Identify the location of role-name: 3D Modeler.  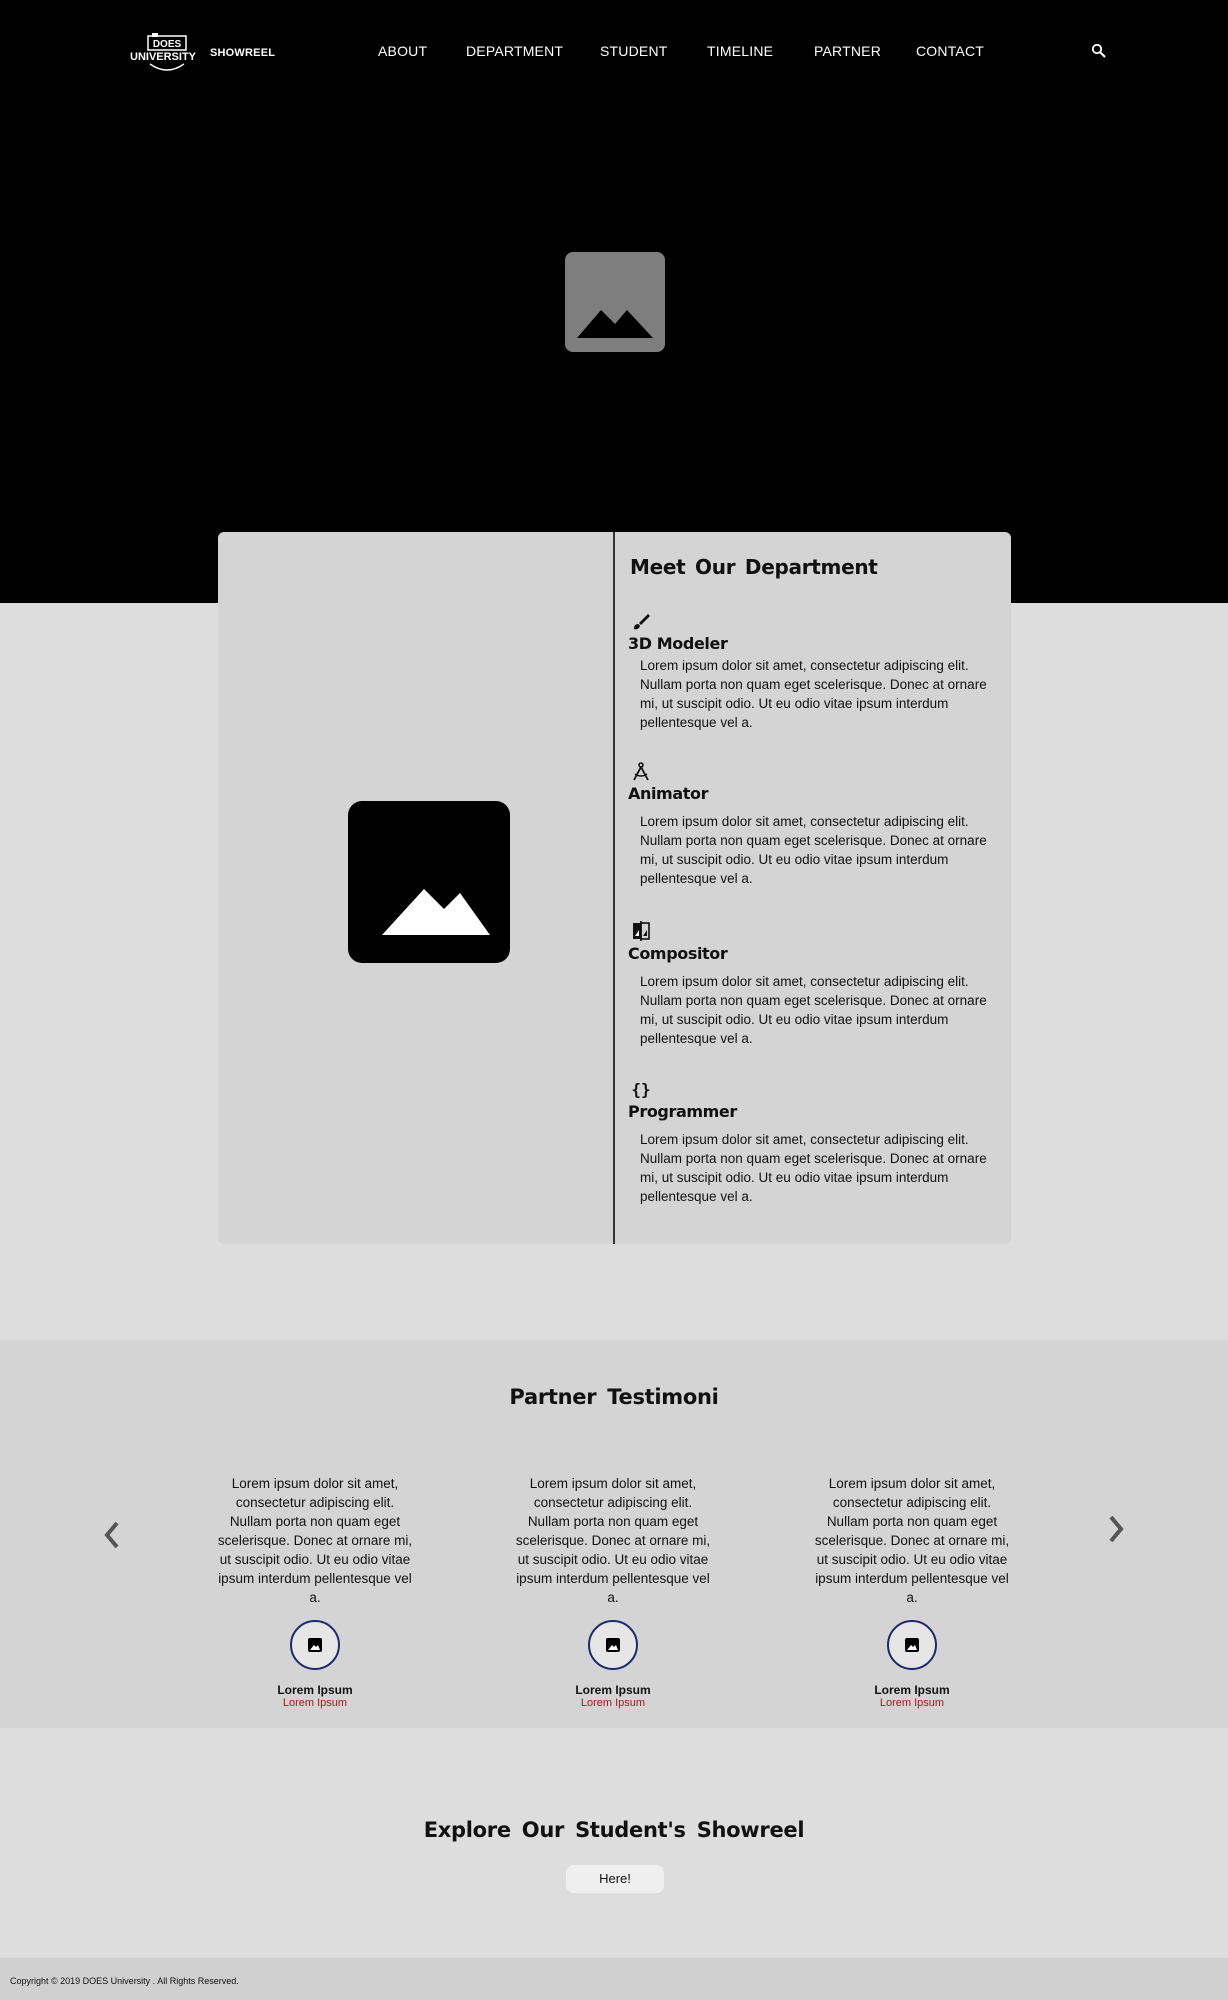
(678, 643).